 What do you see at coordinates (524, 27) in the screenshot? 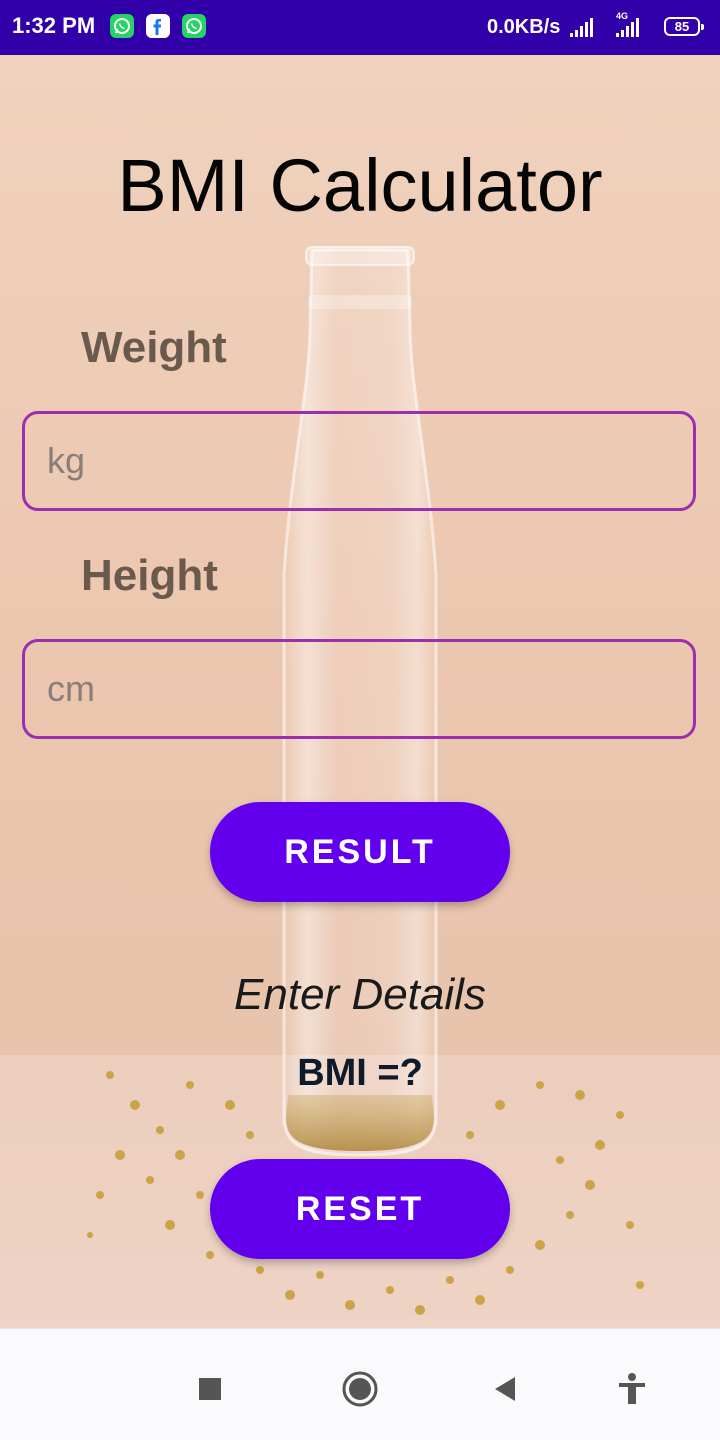
I see `network-speed: 0.0KB/s` at bounding box center [524, 27].